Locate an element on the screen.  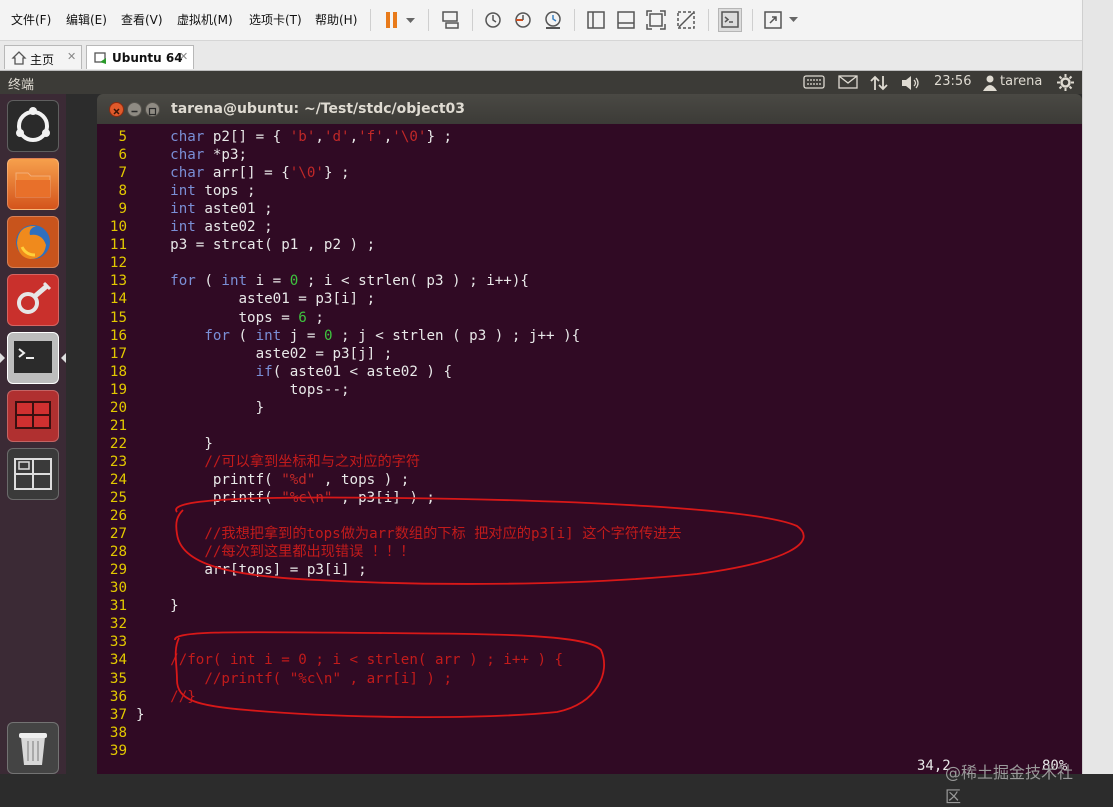
code-token: , is located at coordinates (388, 137).